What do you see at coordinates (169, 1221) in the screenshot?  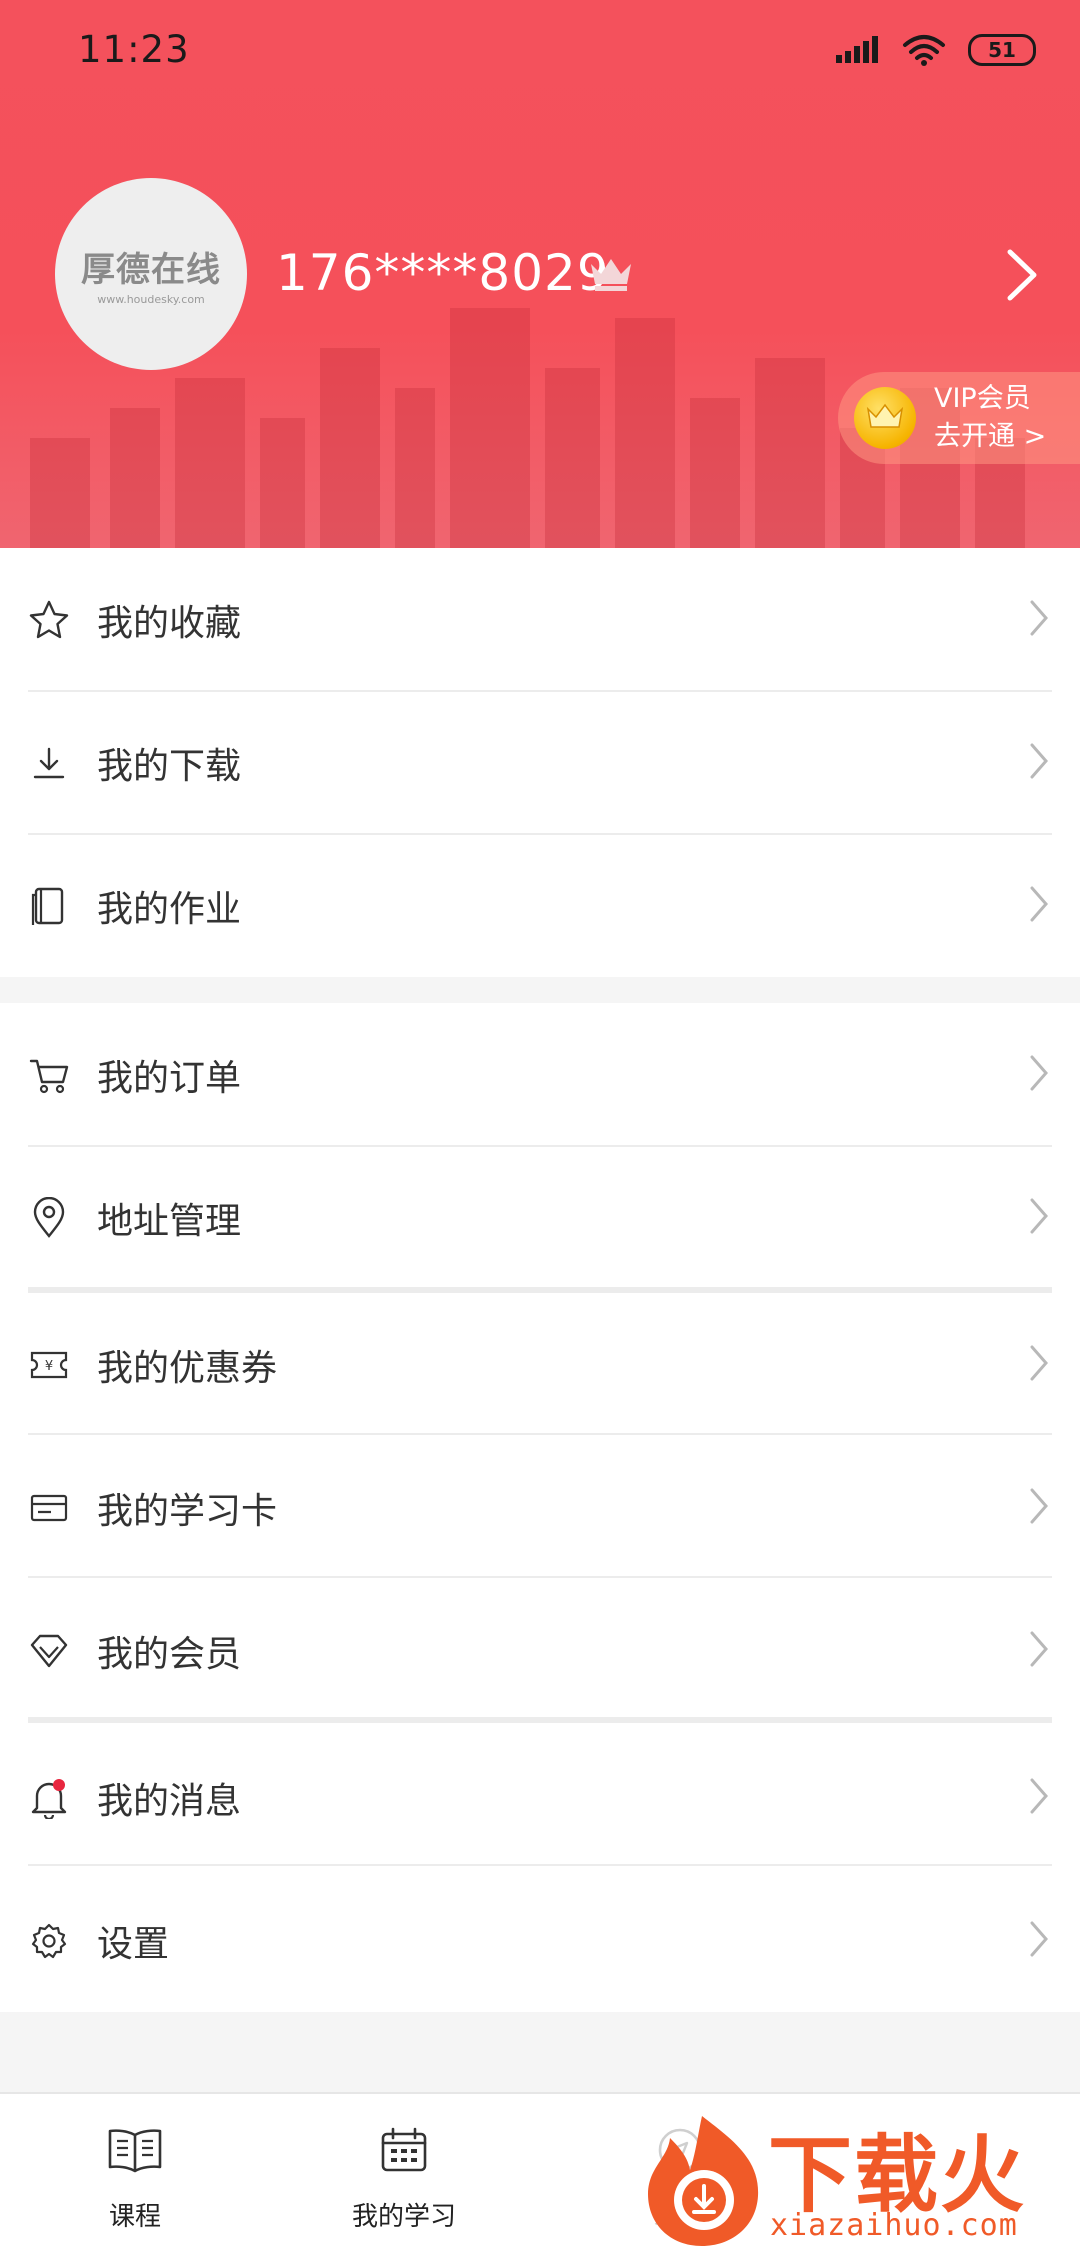 I see `menu-item-label: 地址管理` at bounding box center [169, 1221].